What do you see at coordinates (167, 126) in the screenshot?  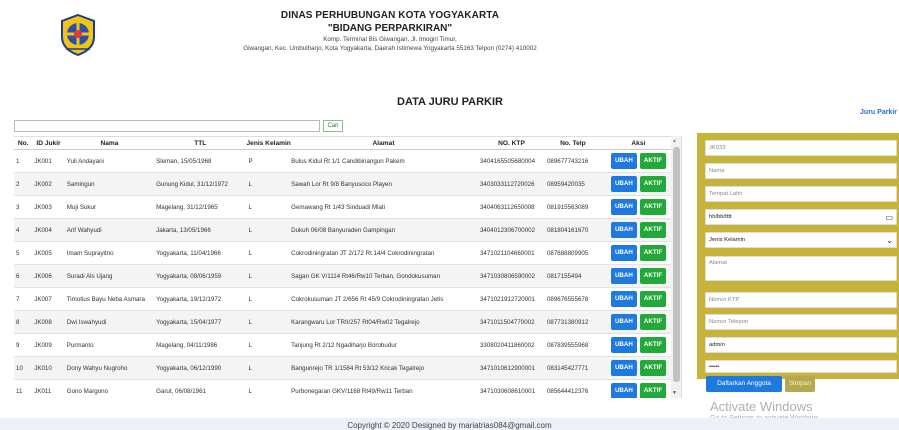 I see `search-input` at bounding box center [167, 126].